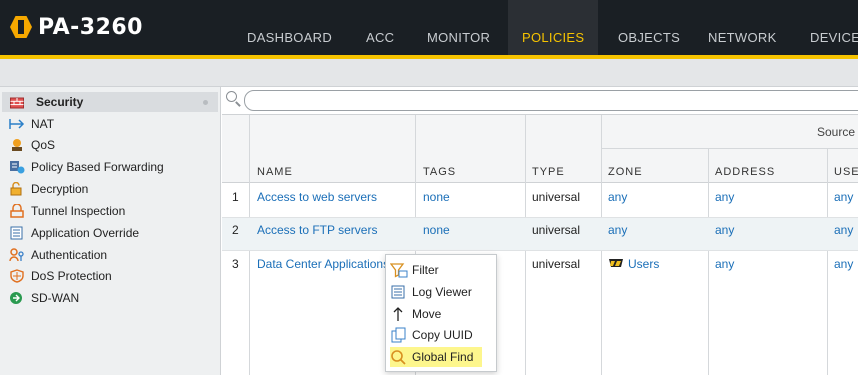 Image resolution: width=858 pixels, height=375 pixels. What do you see at coordinates (443, 357) in the screenshot?
I see `menu-item-label: Global Find` at bounding box center [443, 357].